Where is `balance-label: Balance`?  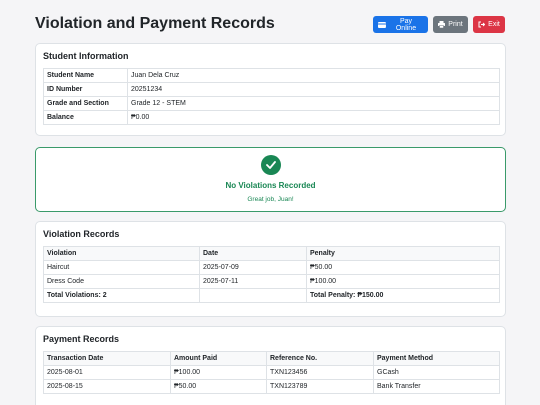 balance-label: Balance is located at coordinates (85, 117).